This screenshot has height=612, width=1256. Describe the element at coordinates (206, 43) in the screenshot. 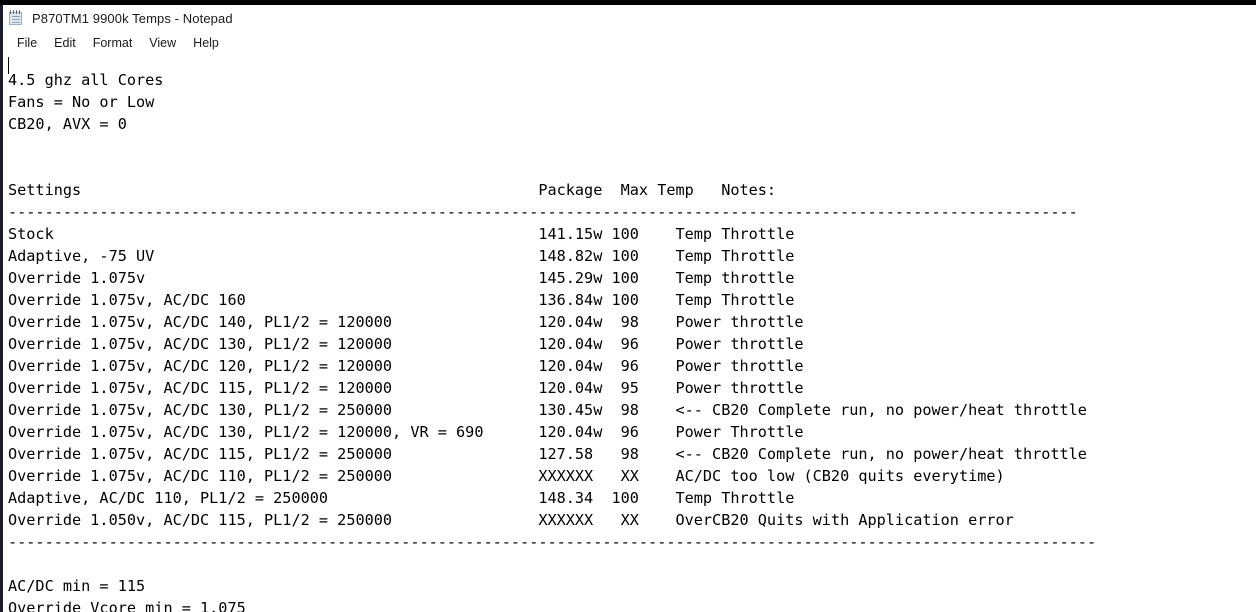

I see `menu-item-help: Help` at that location.